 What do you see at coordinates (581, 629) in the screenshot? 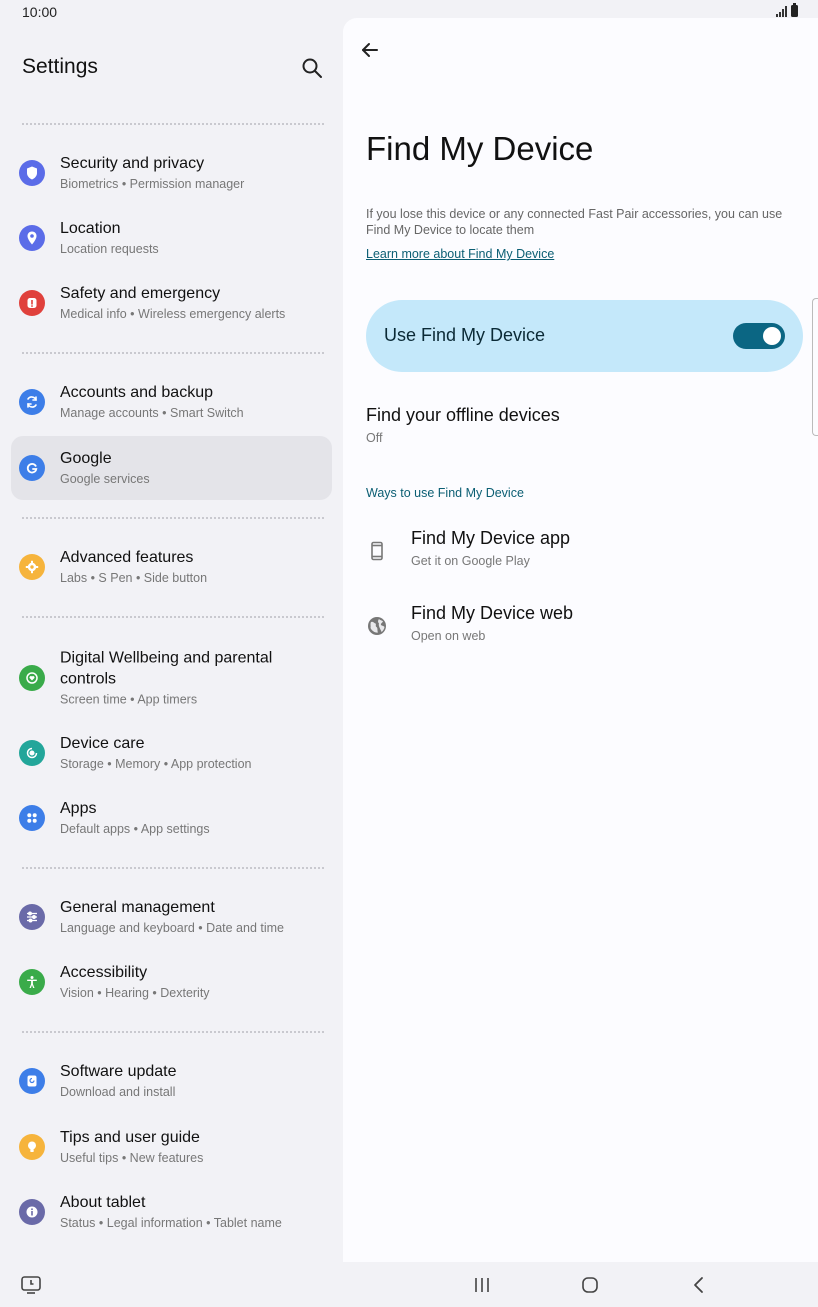
I see `find-my-device-web-item: Find My Device web Open on web` at bounding box center [581, 629].